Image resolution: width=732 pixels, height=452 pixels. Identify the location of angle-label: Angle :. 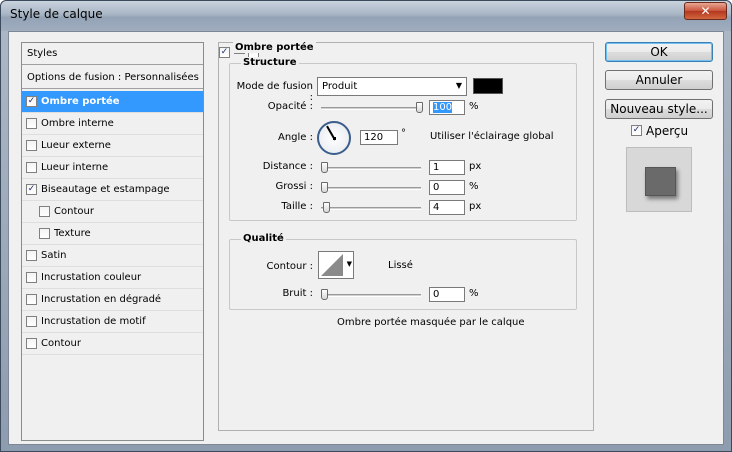
(295, 137).